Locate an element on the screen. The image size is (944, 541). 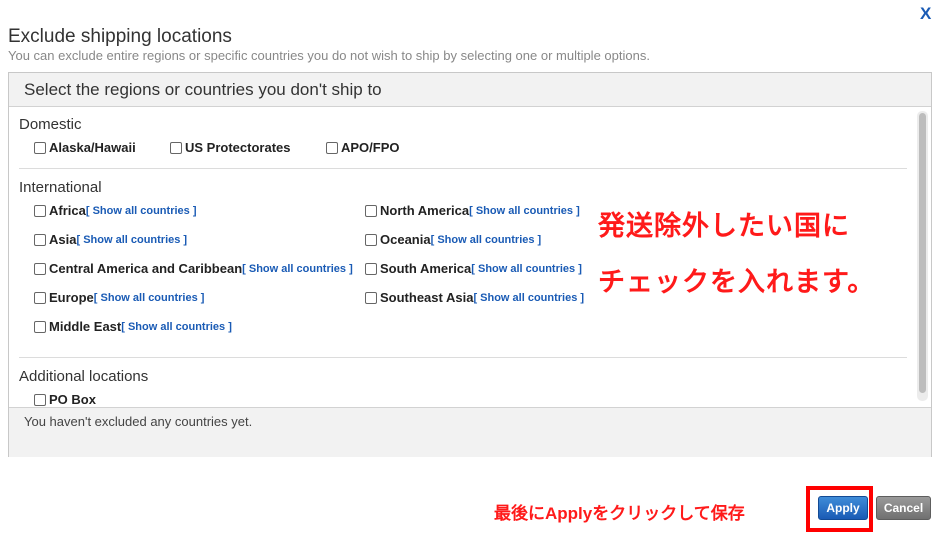
dialog-title: Exclude shipping locations is located at coordinates (120, 36).